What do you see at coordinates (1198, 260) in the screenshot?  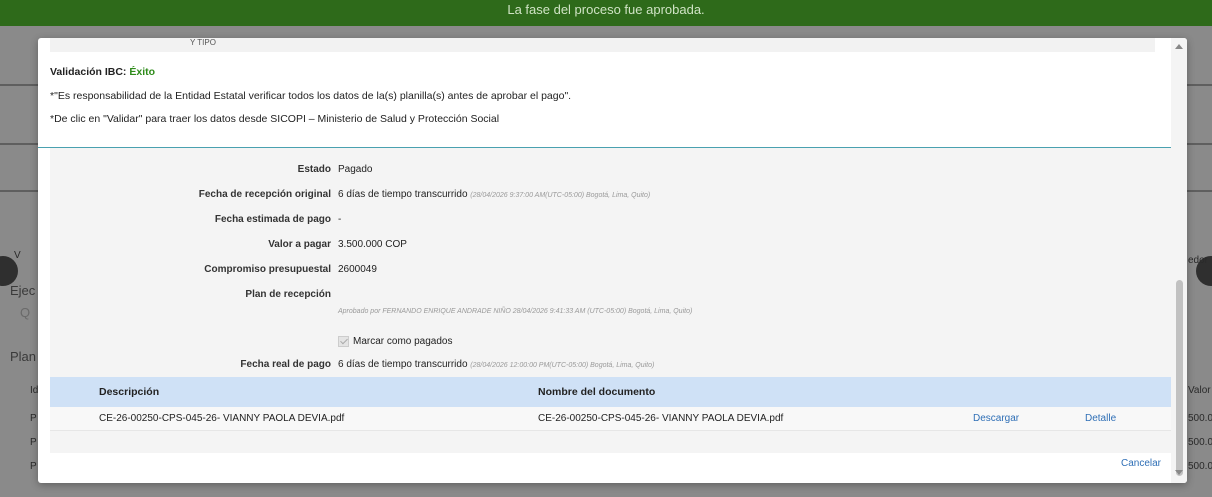 I see `bg-label: edor` at bounding box center [1198, 260].